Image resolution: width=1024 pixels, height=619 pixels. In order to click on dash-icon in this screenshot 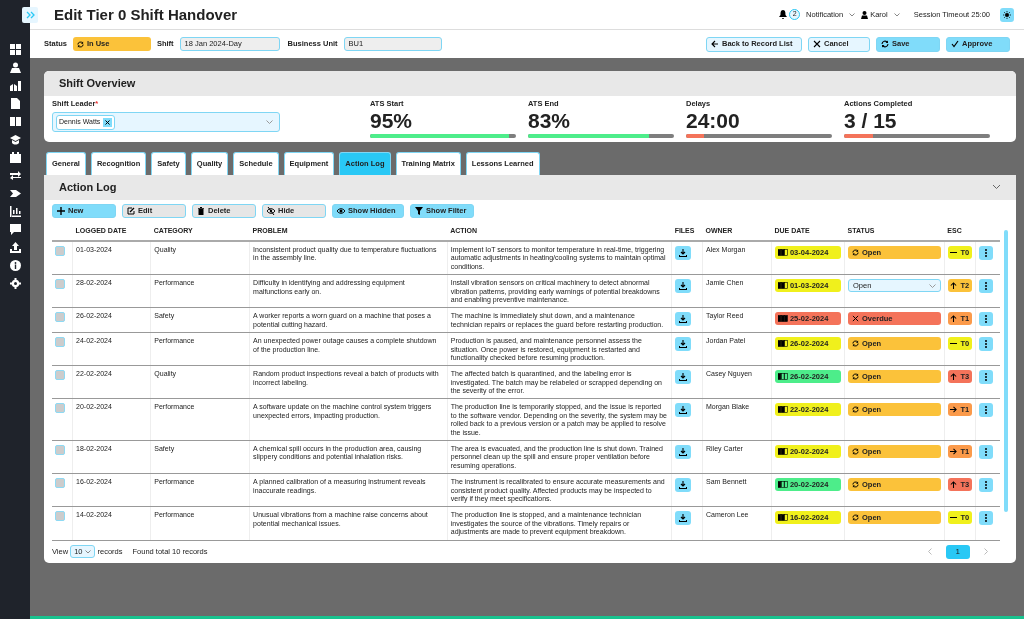, I will do `click(954, 252)`.